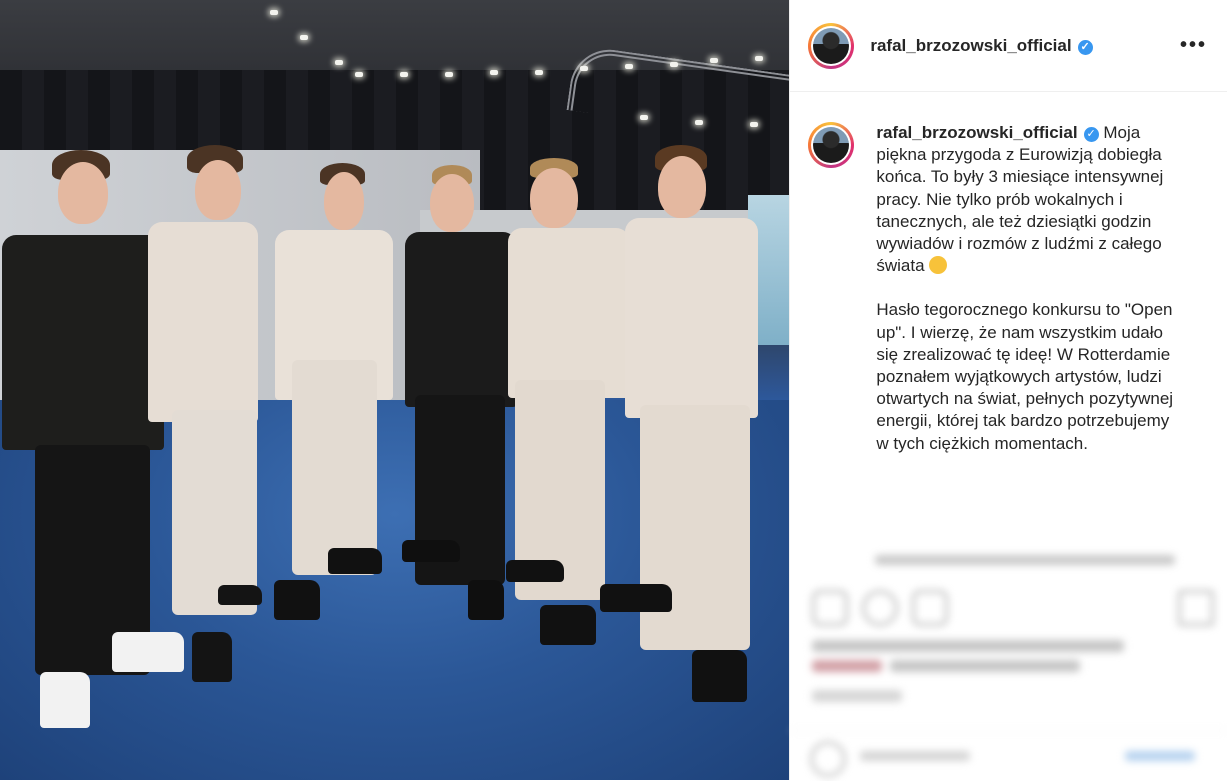  What do you see at coordinates (1008, 755) in the screenshot?
I see `blurred-comment-box` at bounding box center [1008, 755].